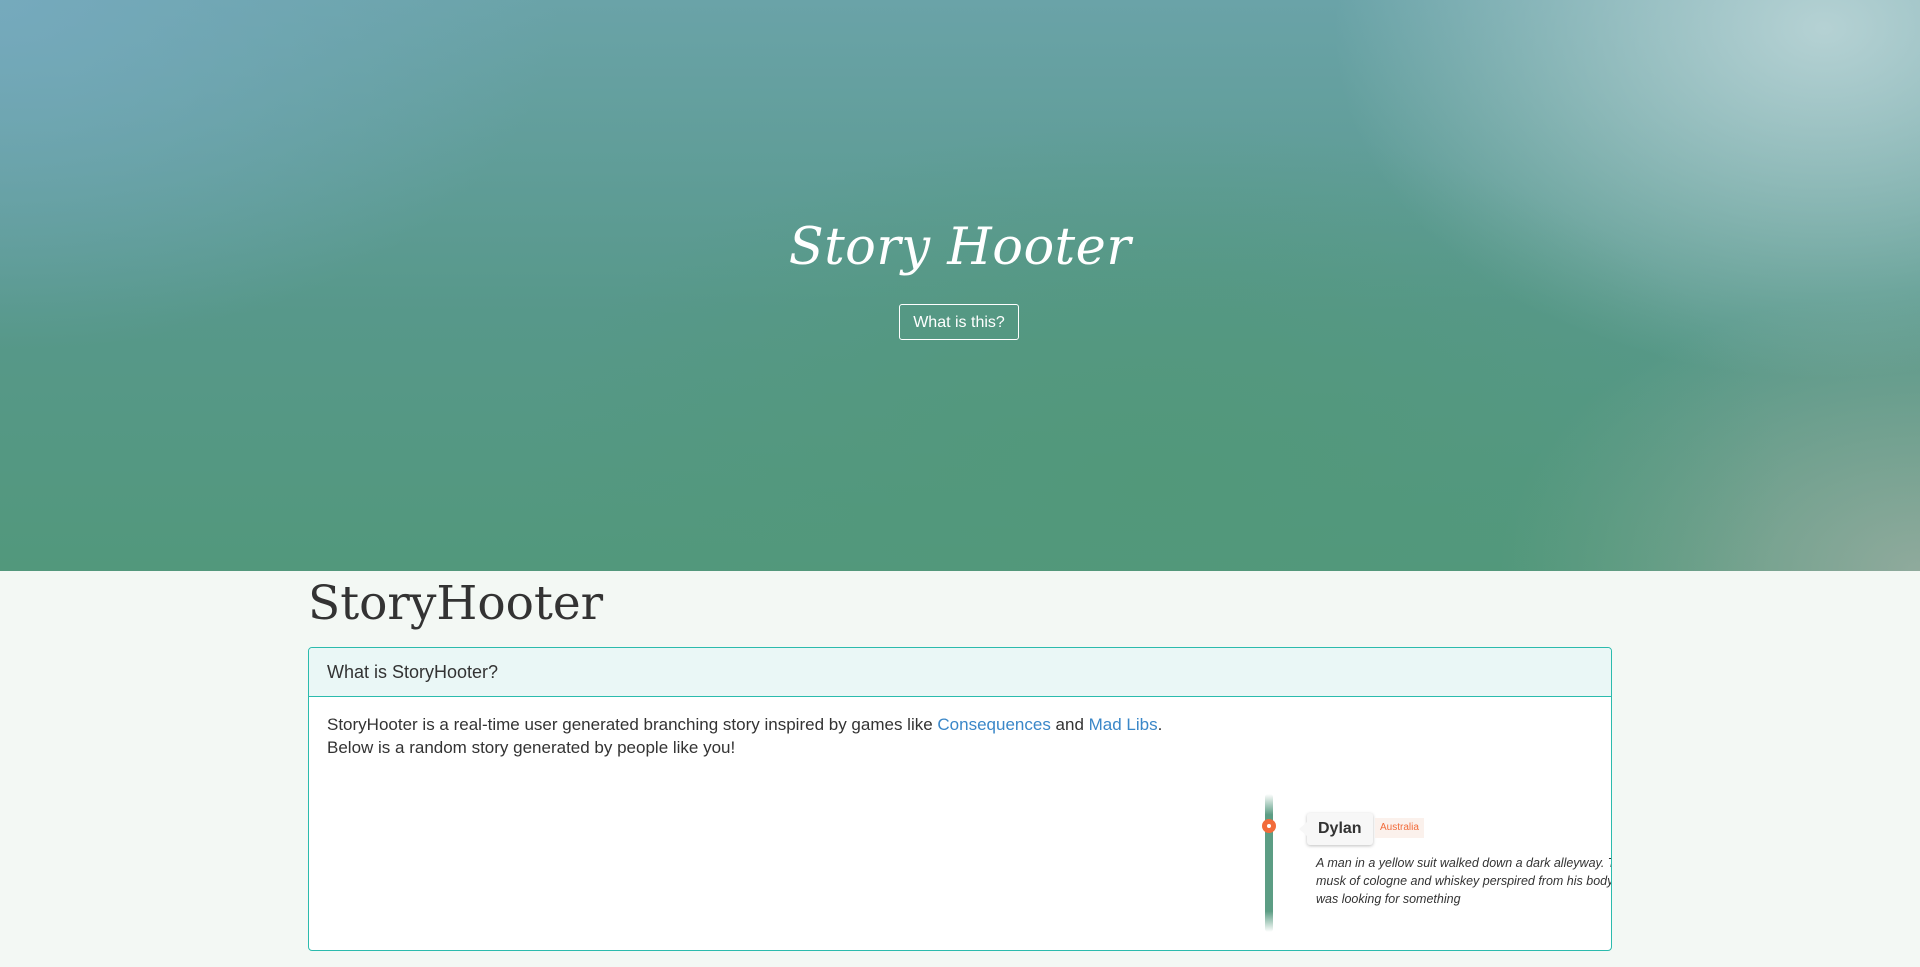 Image resolution: width=1920 pixels, height=967 pixels. Describe the element at coordinates (960, 672) in the screenshot. I see `panel-heading: What is StoryHooter?` at that location.